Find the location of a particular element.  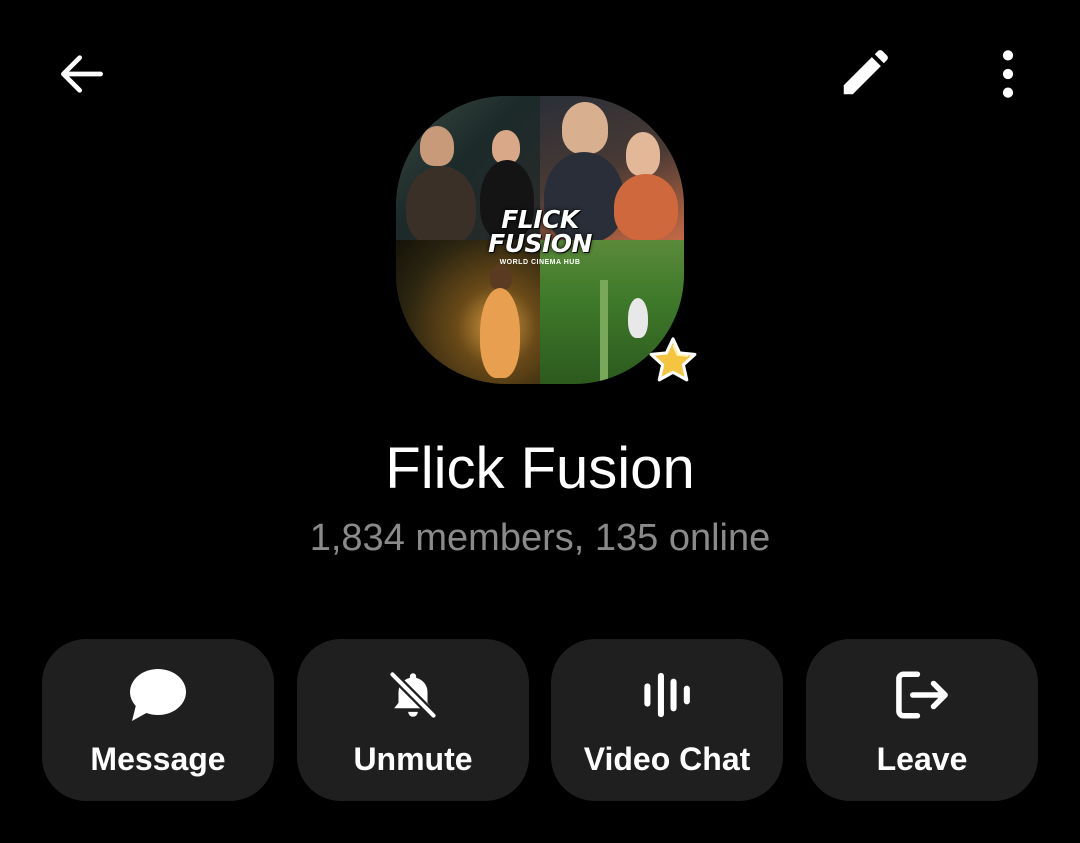

group-name: Flick Fusion is located at coordinates (540, 468).